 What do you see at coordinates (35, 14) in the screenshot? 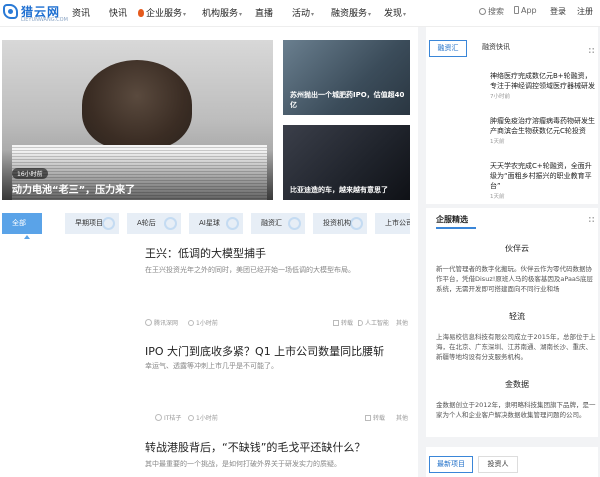
I see `site-logo: 猎云网 LIEYUNWANG.COM` at bounding box center [35, 14].